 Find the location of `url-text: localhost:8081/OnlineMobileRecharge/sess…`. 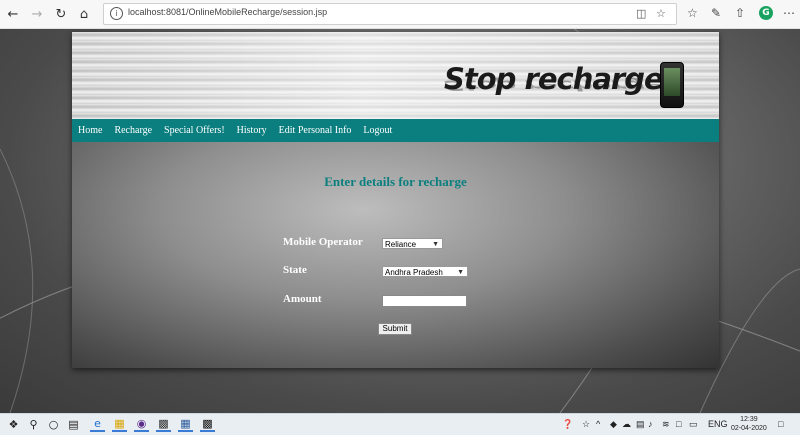

url-text: localhost:8081/OnlineMobileRecharge/sess… is located at coordinates (227, 12).